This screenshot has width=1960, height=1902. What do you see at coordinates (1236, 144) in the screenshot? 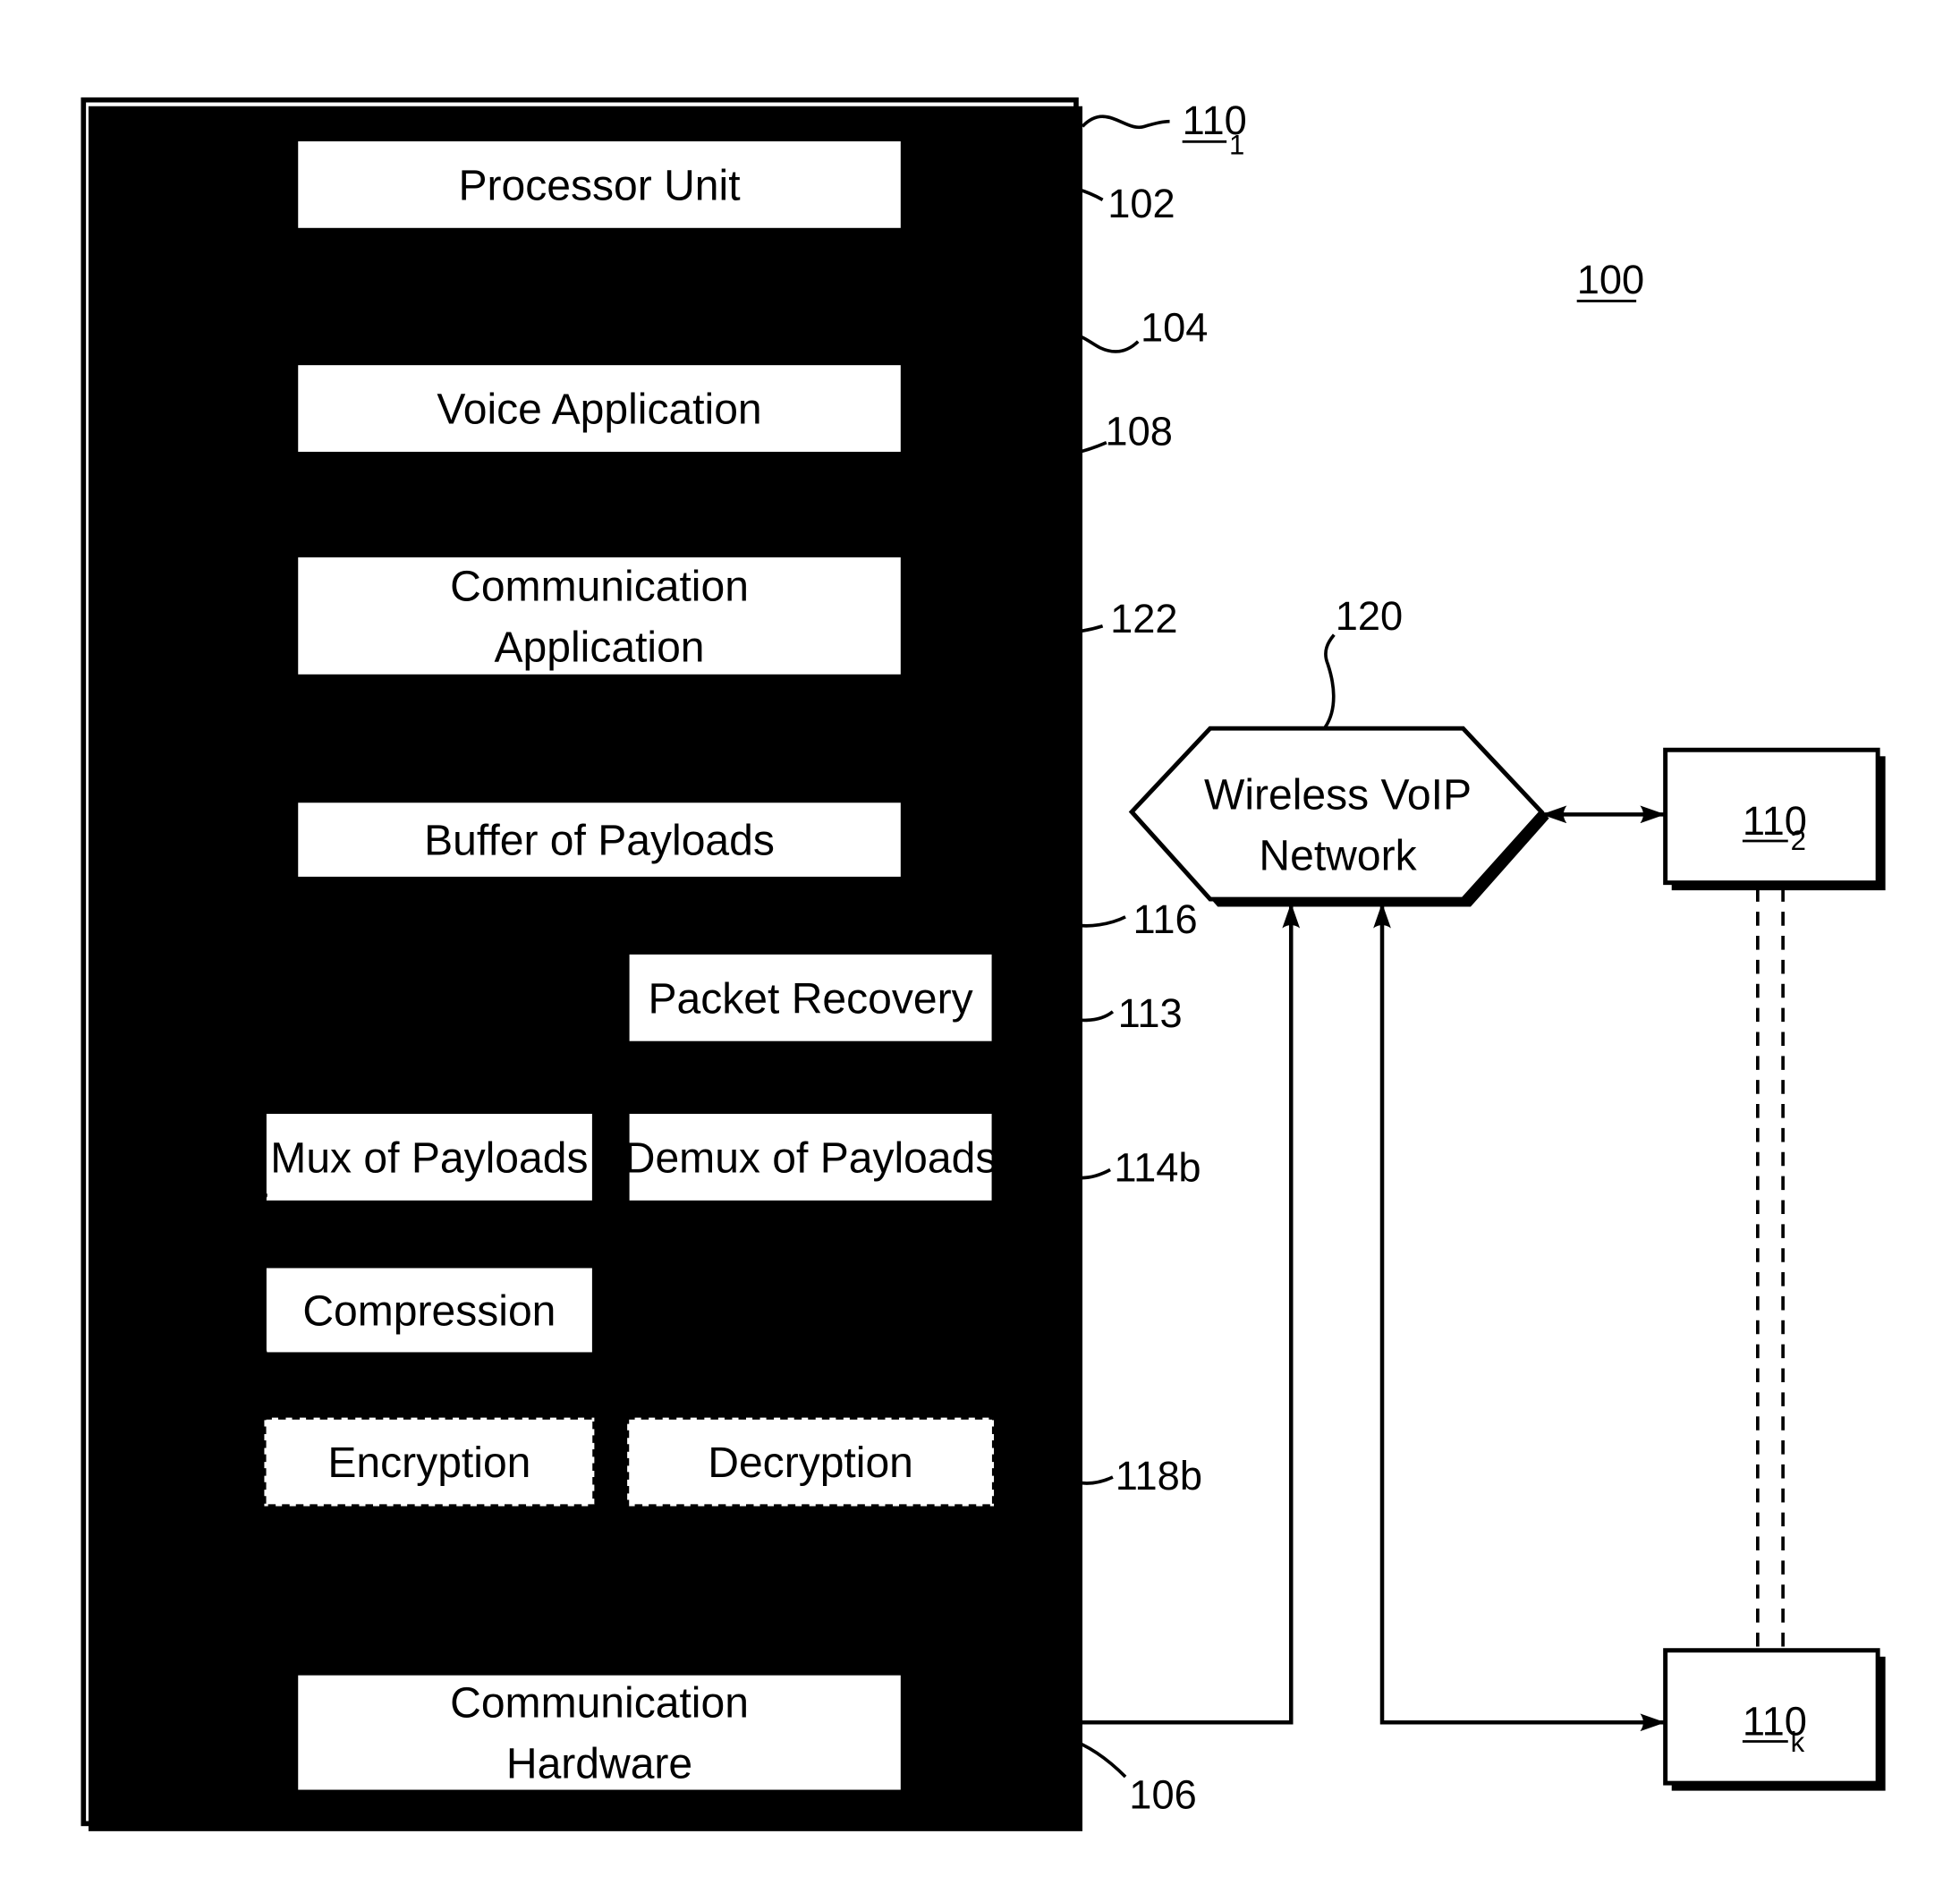
I see `ref-110-1-sub: 1` at bounding box center [1236, 144].